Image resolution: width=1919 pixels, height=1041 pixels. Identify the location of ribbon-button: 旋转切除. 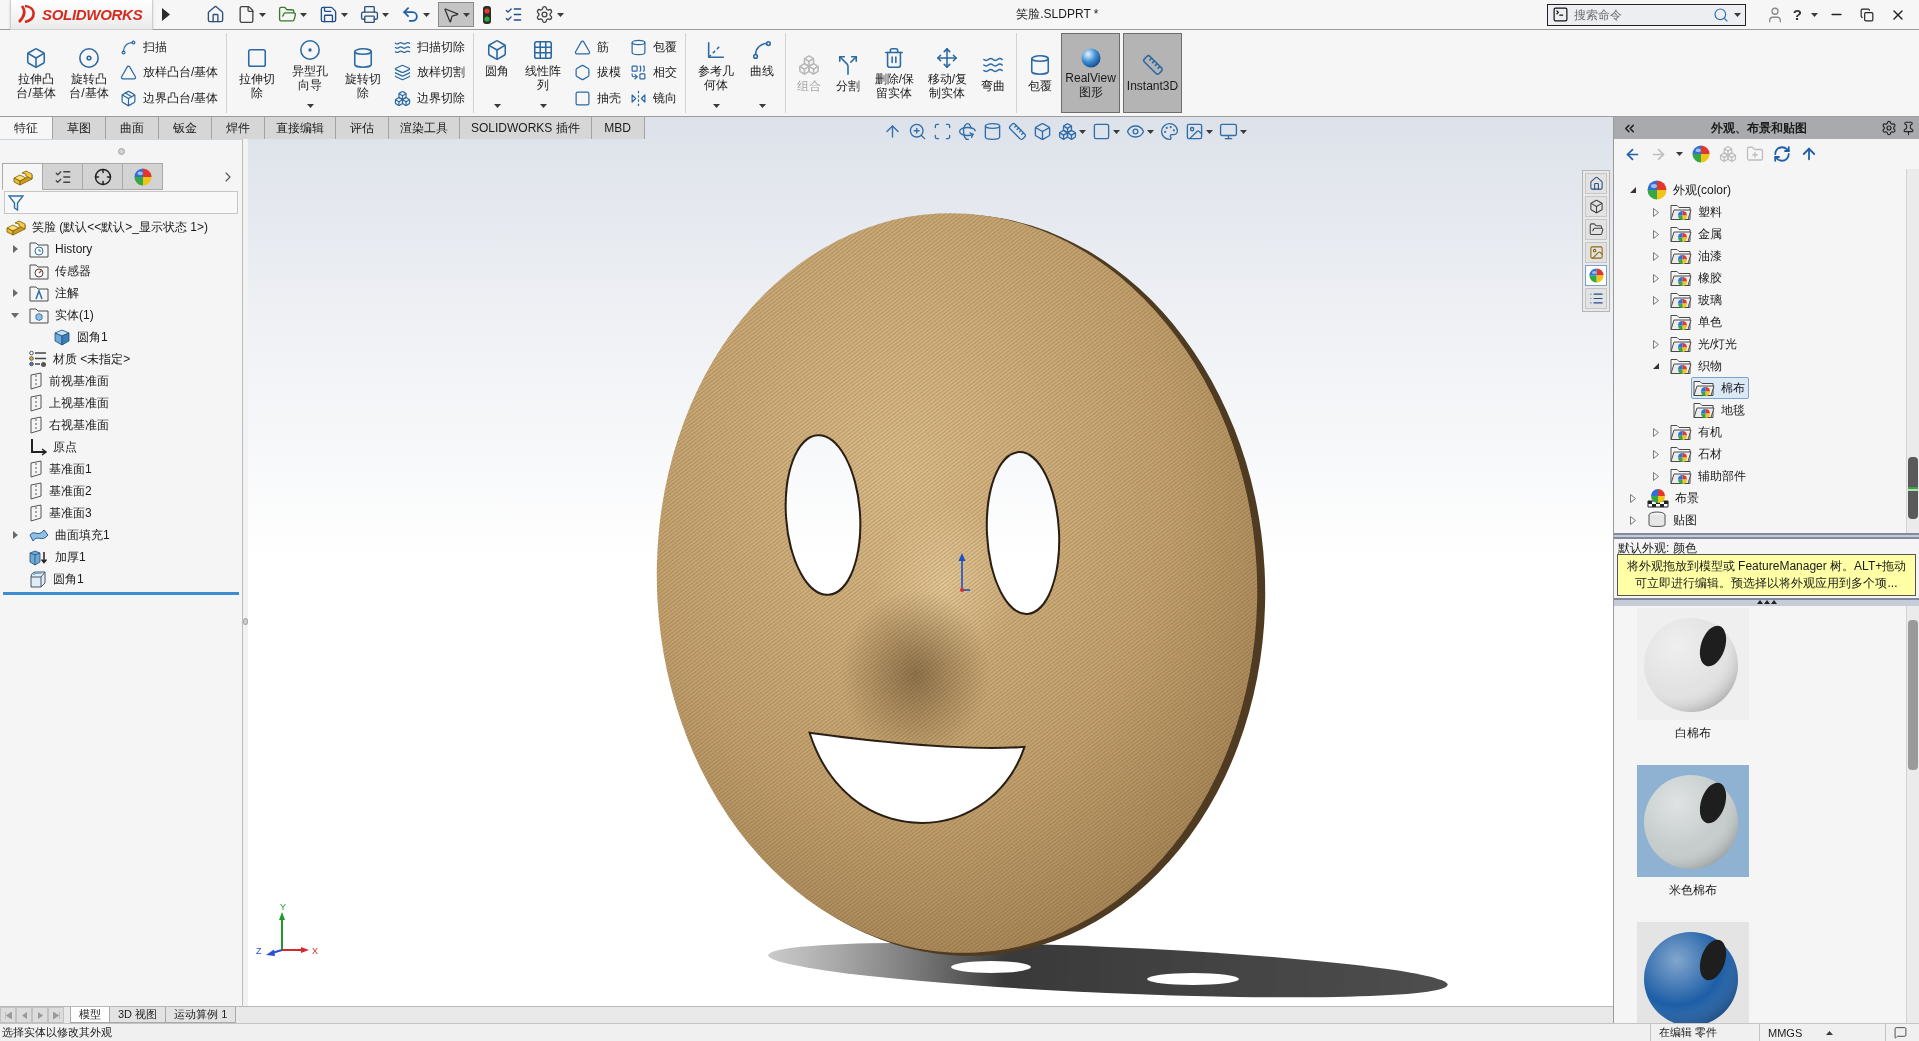
(363, 73).